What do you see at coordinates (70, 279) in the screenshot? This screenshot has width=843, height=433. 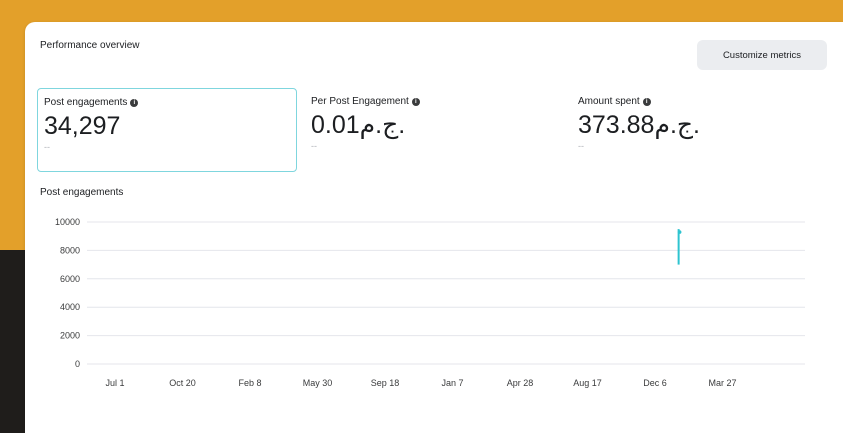 I see `y-tick-label: 6000` at bounding box center [70, 279].